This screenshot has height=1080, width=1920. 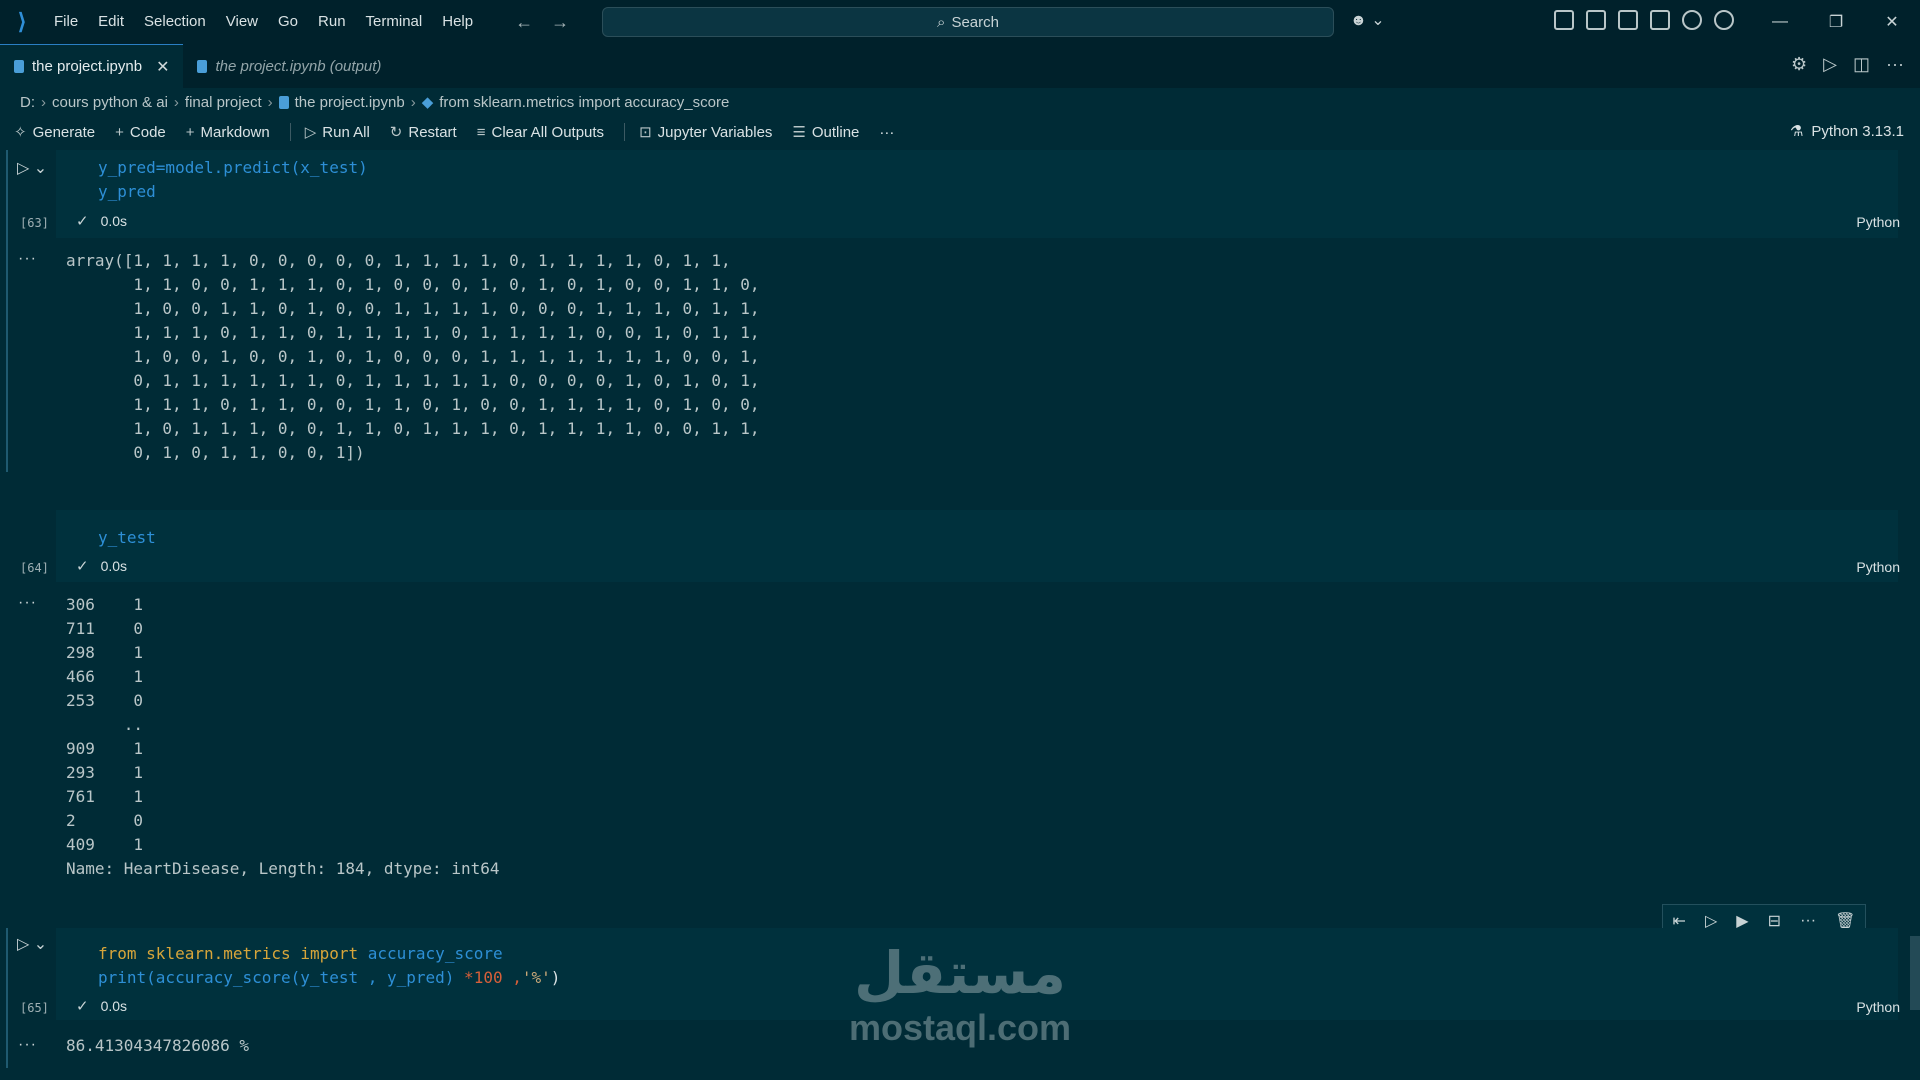 What do you see at coordinates (233, 167) in the screenshot?
I see `code-line: y_pred=model.predict(x_test)` at bounding box center [233, 167].